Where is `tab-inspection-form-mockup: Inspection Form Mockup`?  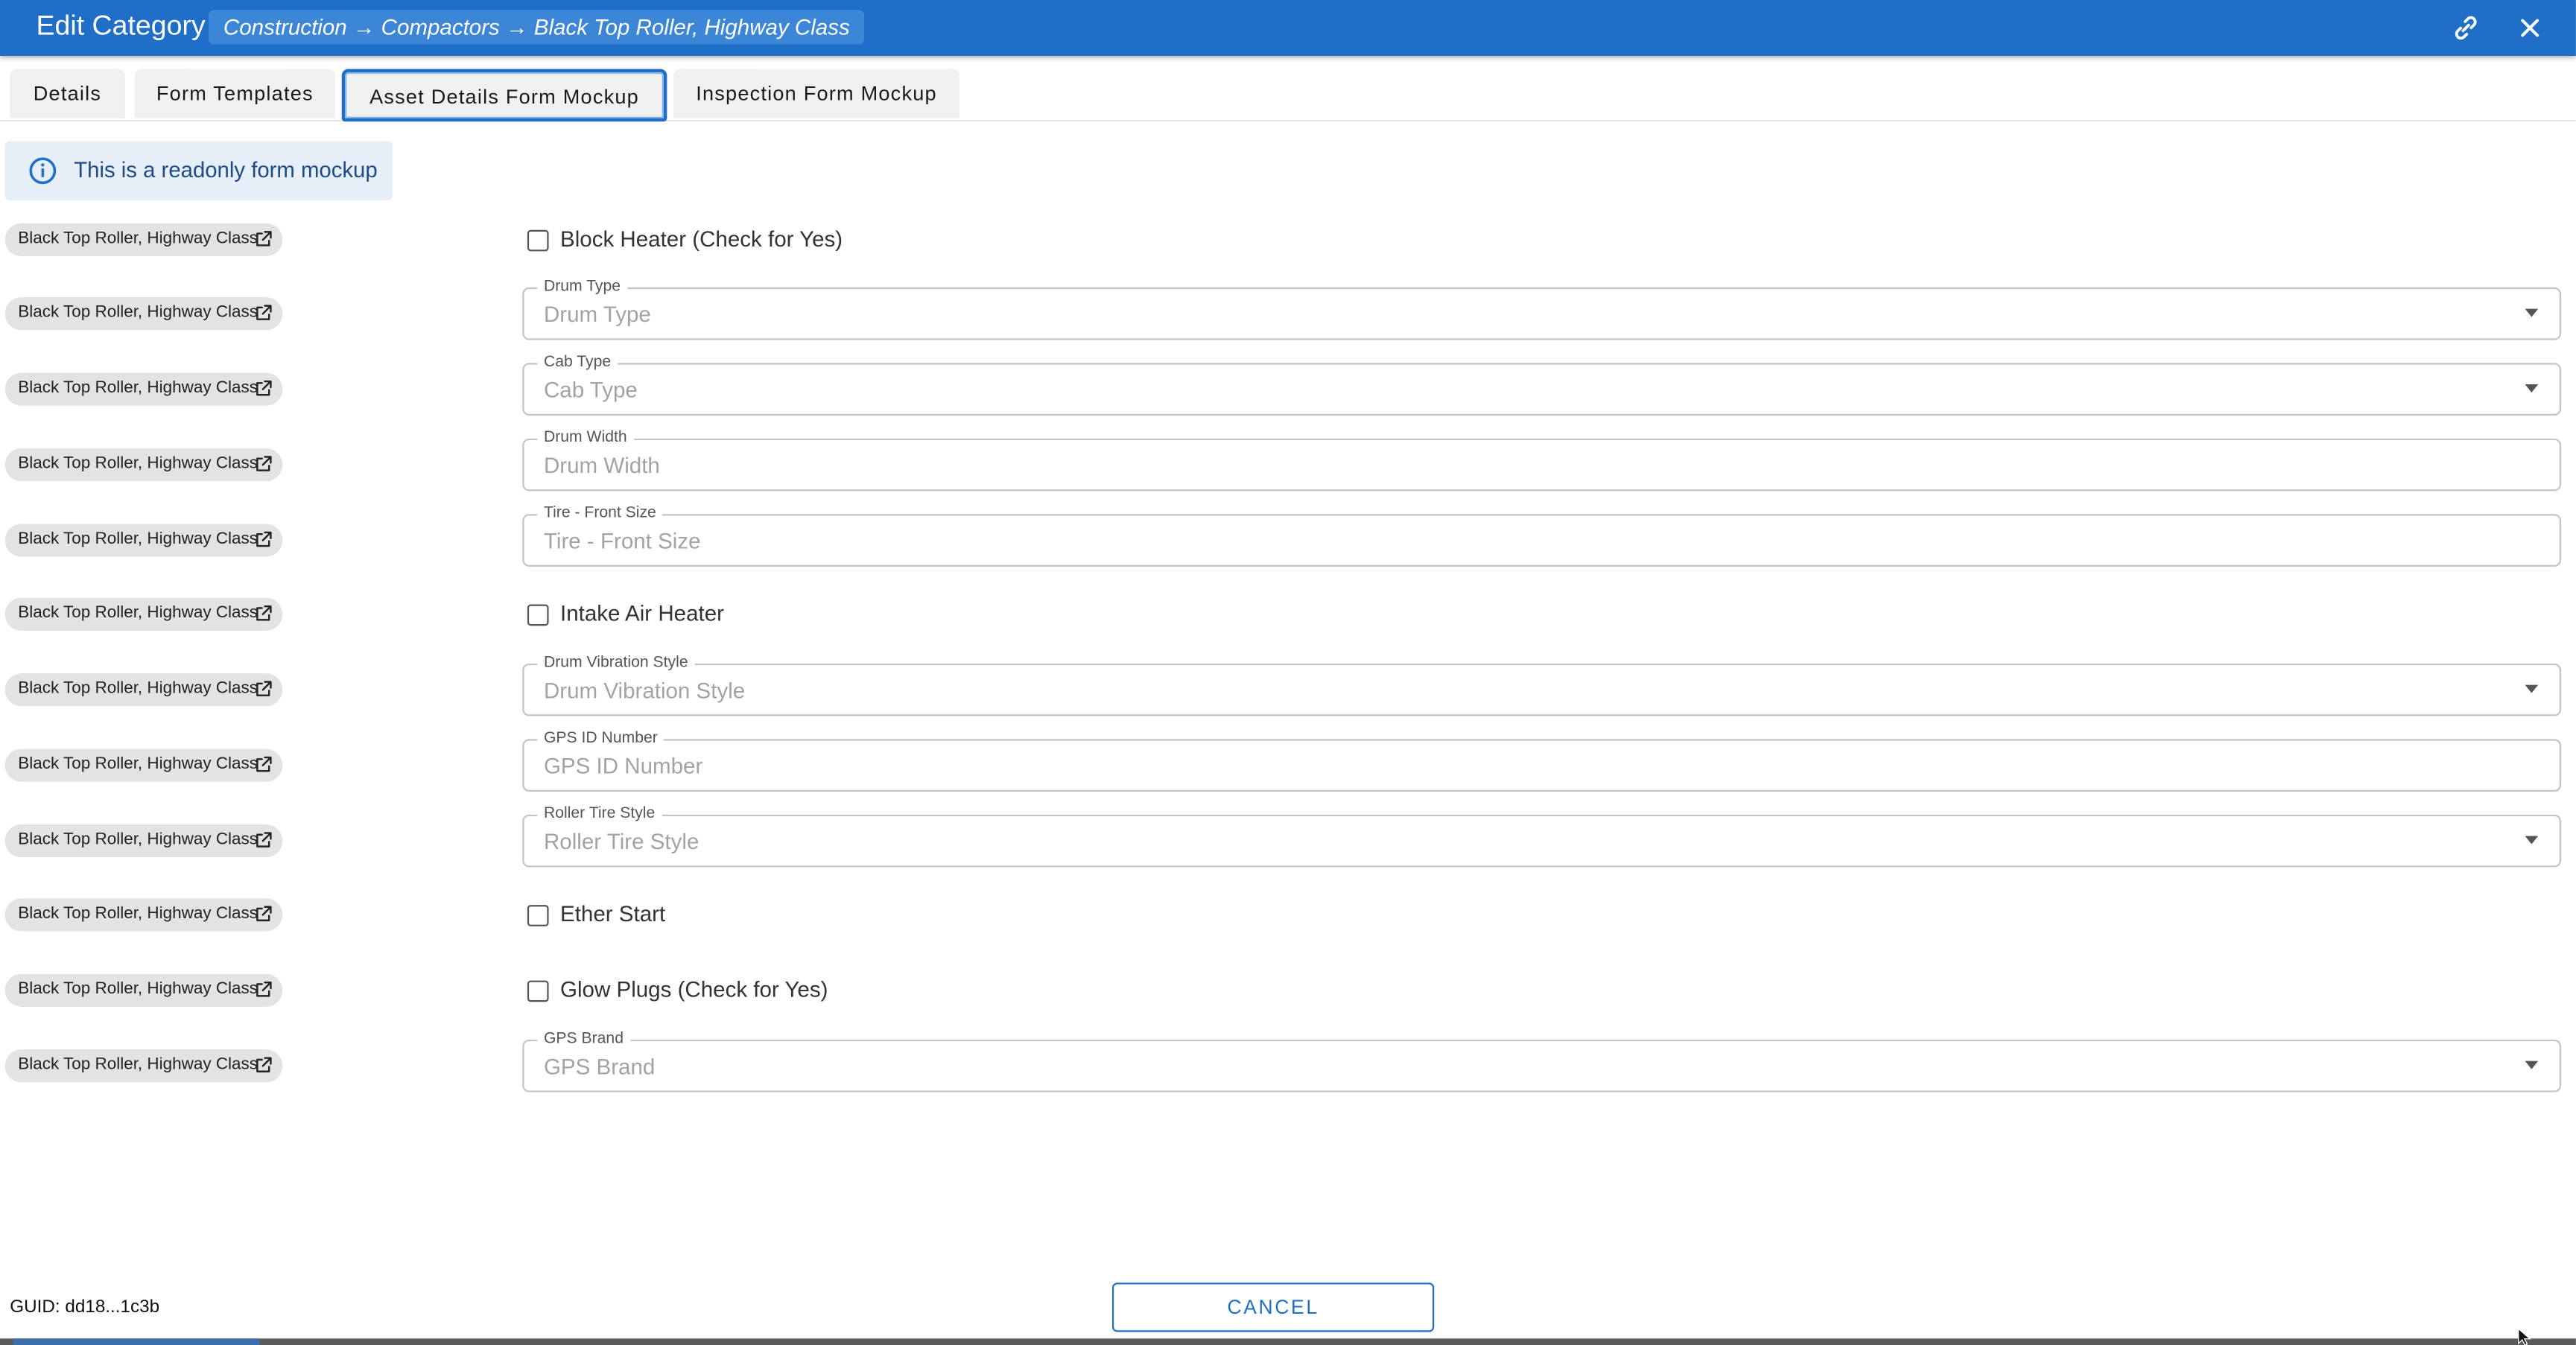
tab-inspection-form-mockup: Inspection Form Mockup is located at coordinates (816, 93).